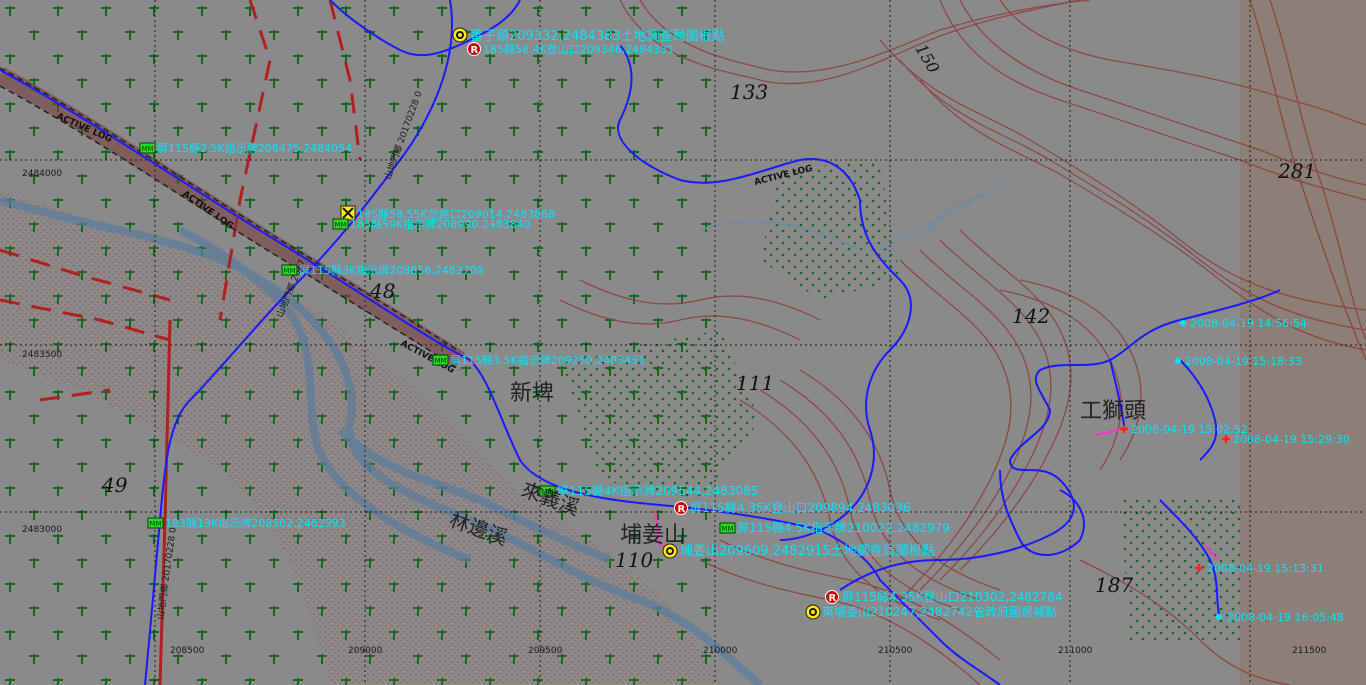 The image size is (1366, 685). I want to click on grid-x-label: 211000, so click(1075, 651).